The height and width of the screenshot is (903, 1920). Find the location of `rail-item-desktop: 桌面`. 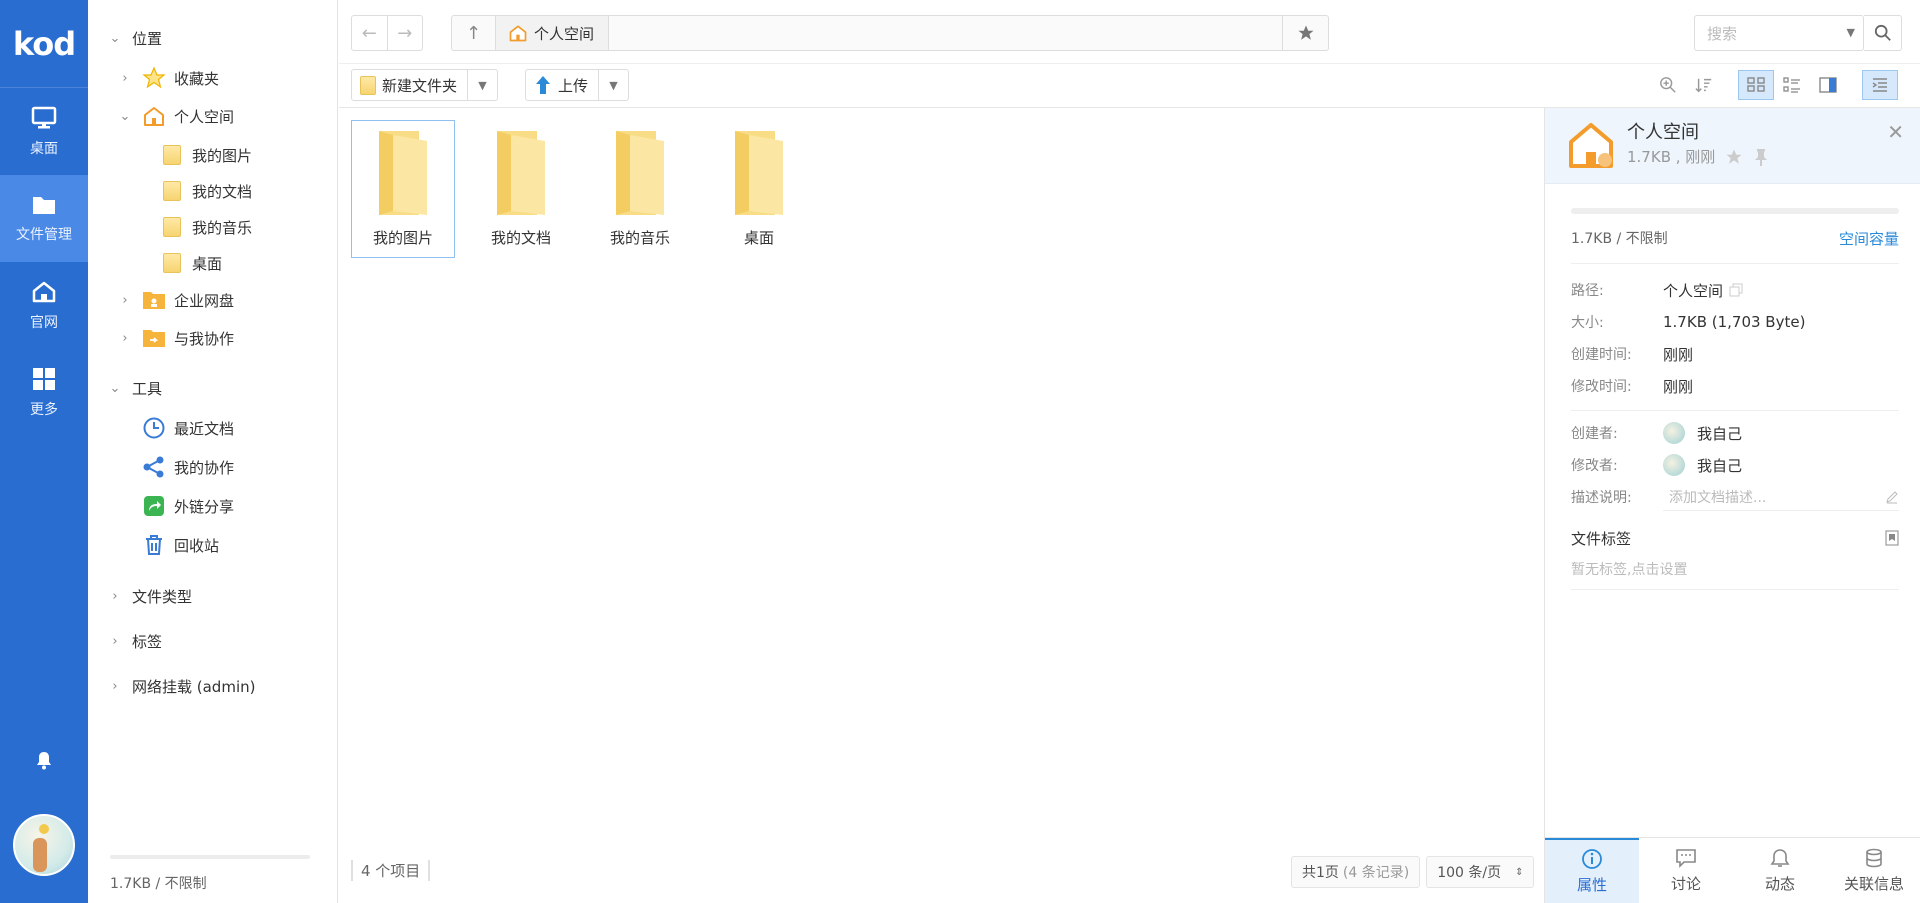

rail-item-desktop: 桌面 is located at coordinates (44, 131).